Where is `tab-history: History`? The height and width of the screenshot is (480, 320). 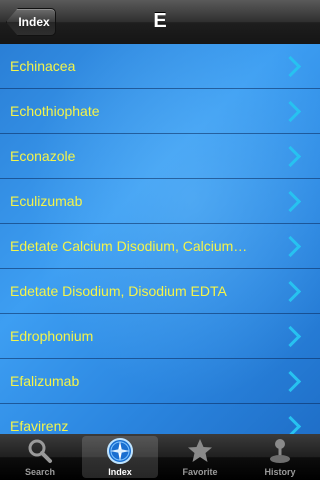
tab-history: History is located at coordinates (280, 457).